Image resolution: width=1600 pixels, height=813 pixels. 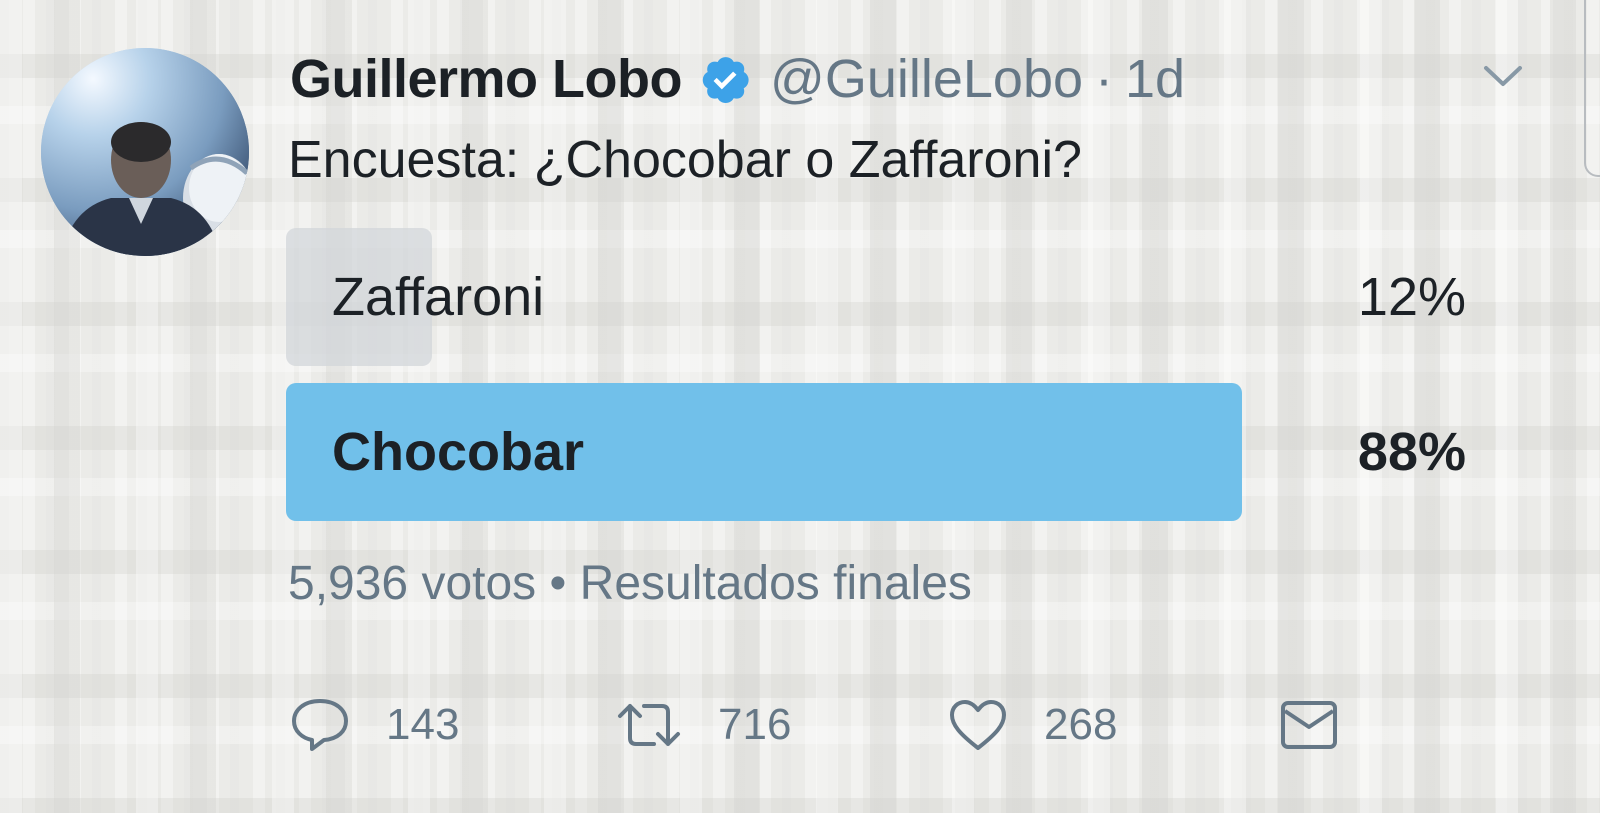 What do you see at coordinates (703, 725) in the screenshot?
I see `retweet-button: 716` at bounding box center [703, 725].